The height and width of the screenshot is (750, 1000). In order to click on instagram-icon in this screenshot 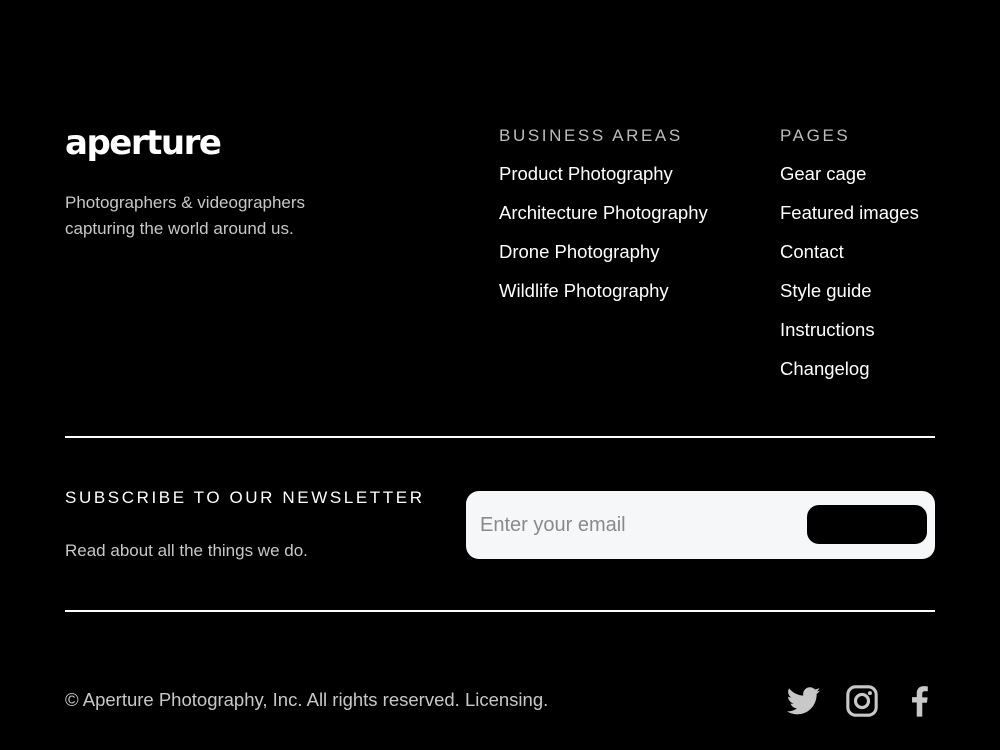, I will do `click(862, 701)`.